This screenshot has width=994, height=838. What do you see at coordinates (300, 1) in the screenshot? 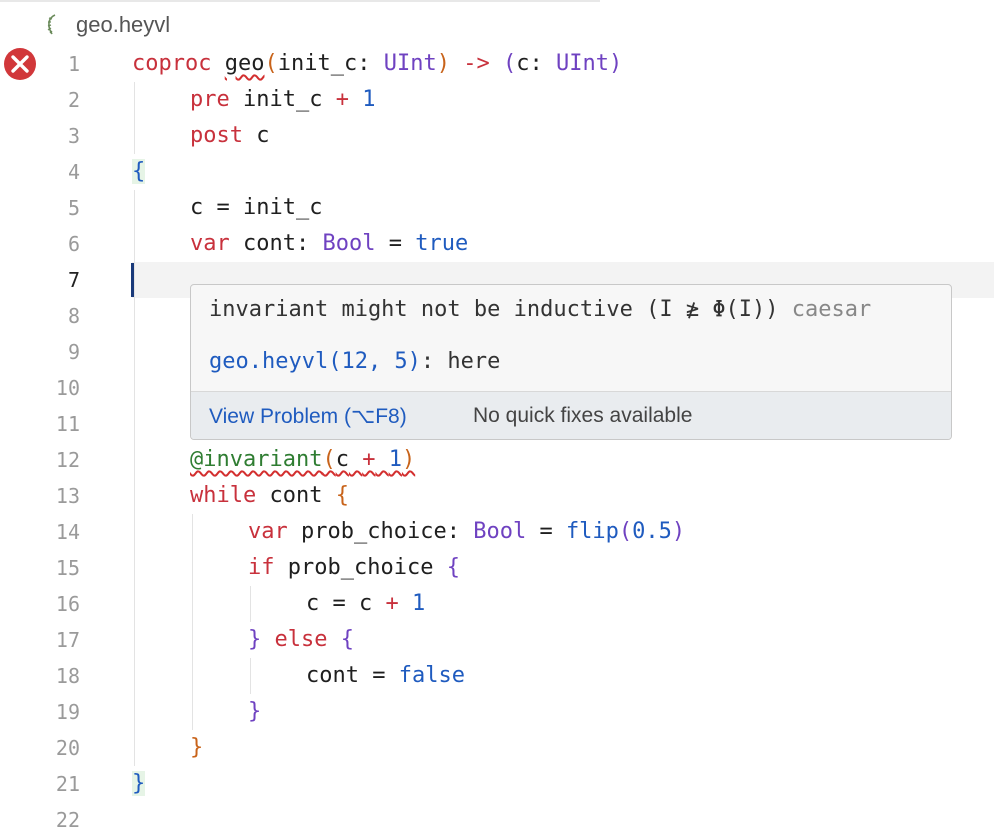
I see `tab-bar-border` at bounding box center [300, 1].